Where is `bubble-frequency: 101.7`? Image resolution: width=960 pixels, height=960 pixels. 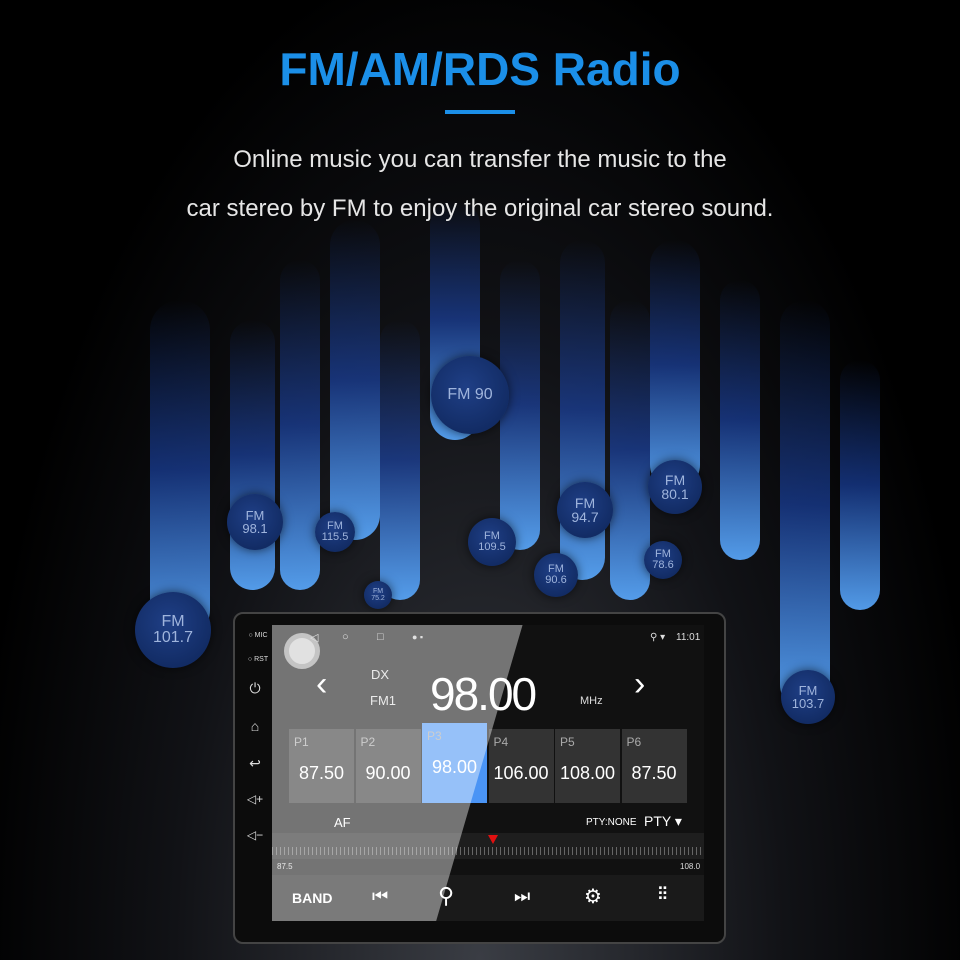 bubble-frequency: 101.7 is located at coordinates (173, 637).